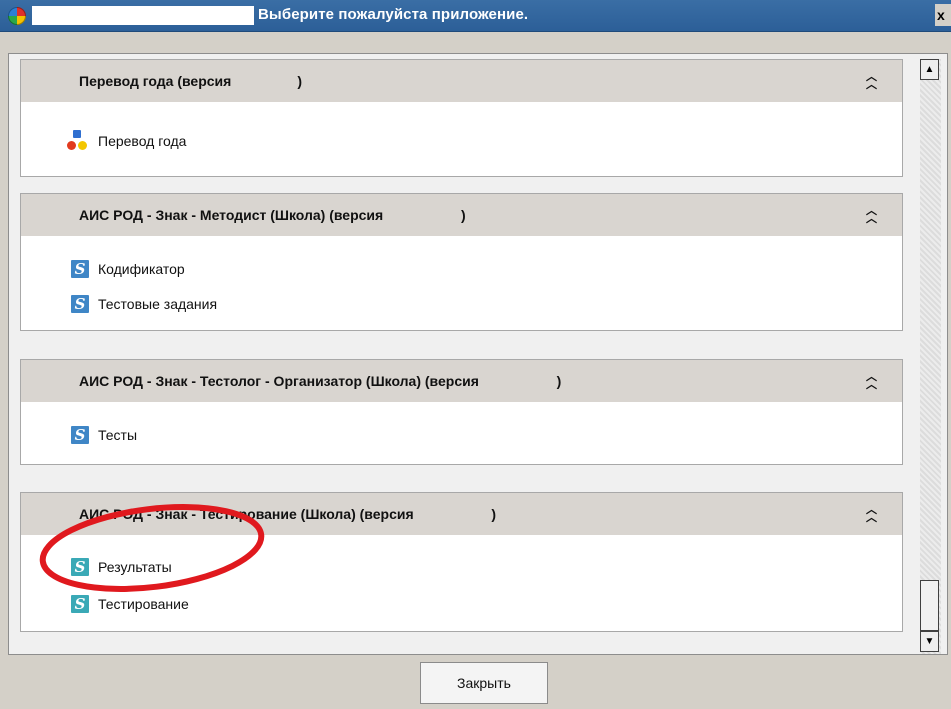 This screenshot has height=709, width=951. I want to click on annotation-ellipse, so click(152, 548).